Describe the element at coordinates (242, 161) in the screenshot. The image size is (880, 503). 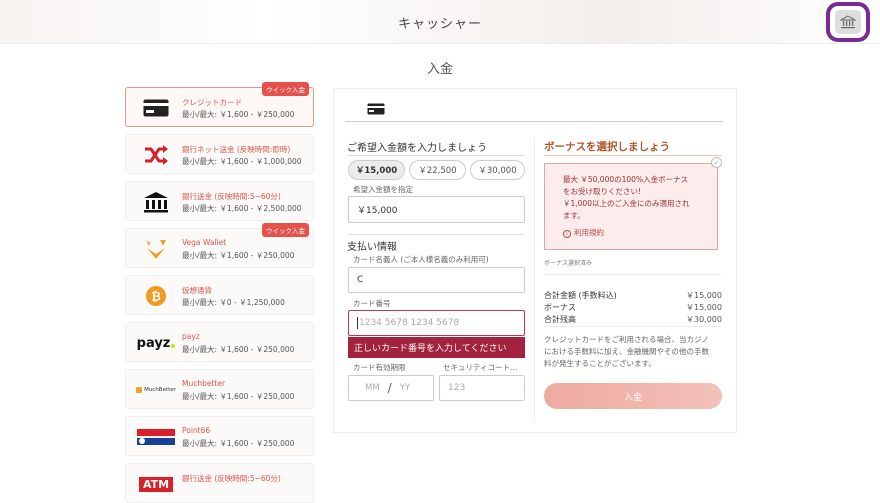
I see `method-range: 最小/最大: ￥1,600 - ￥1,000,000` at that location.